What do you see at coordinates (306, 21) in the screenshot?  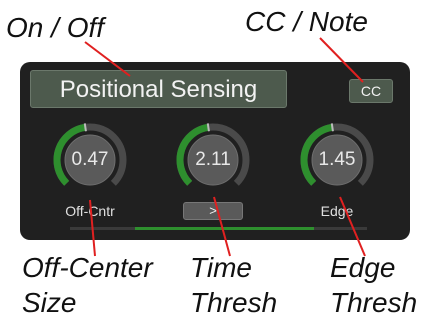 I see `callout-cc-note: CC / Note` at bounding box center [306, 21].